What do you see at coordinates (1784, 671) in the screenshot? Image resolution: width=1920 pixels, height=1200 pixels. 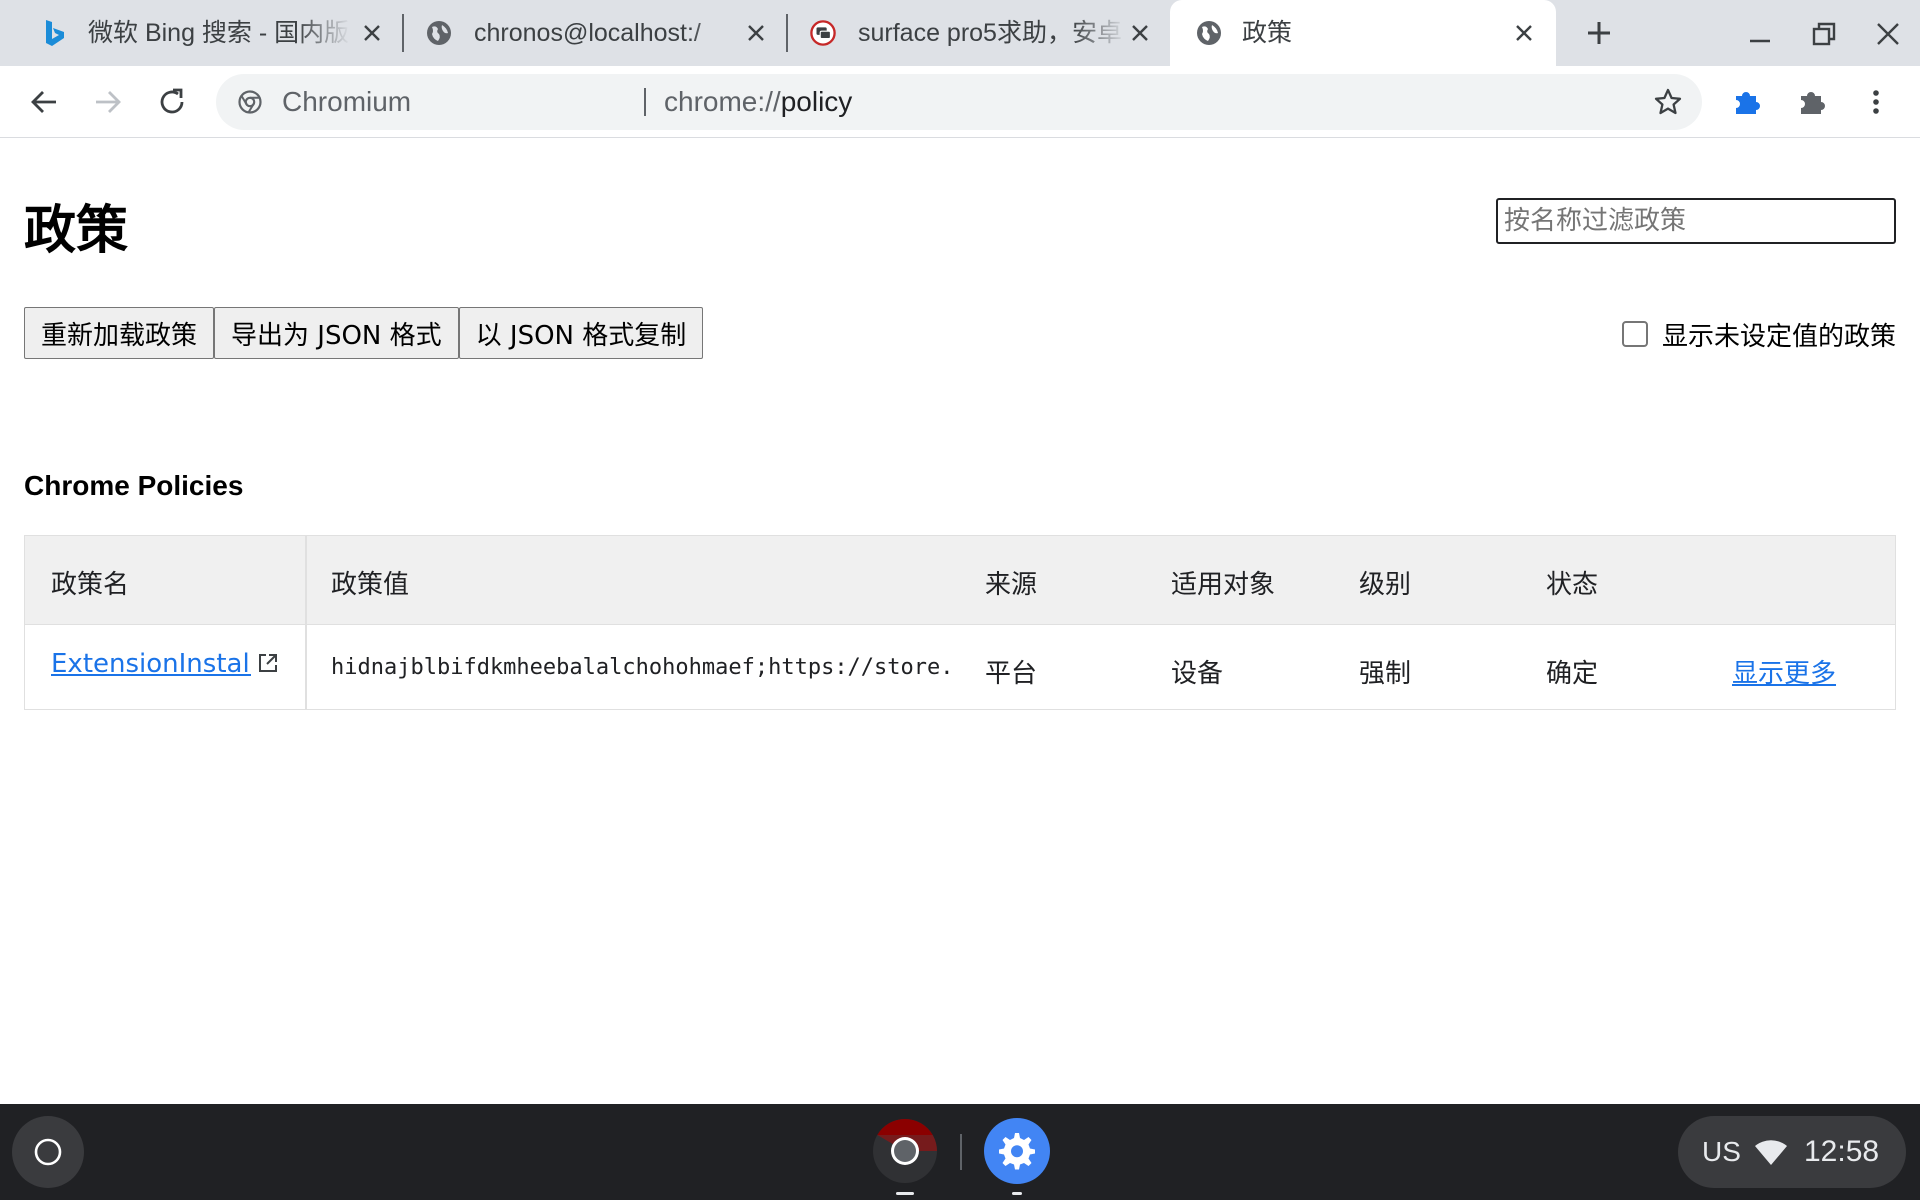 I see `show-more-link: 显示更多` at bounding box center [1784, 671].